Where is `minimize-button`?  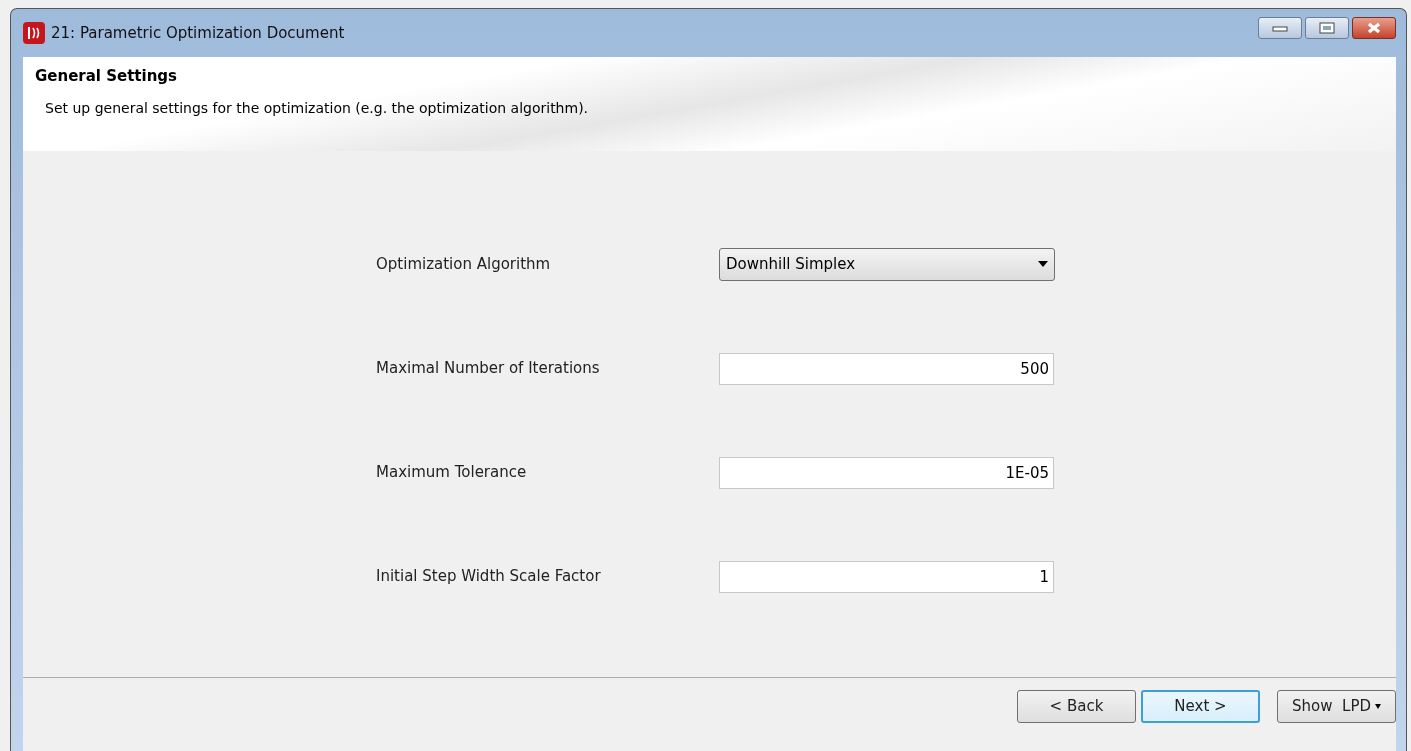 minimize-button is located at coordinates (1280, 28).